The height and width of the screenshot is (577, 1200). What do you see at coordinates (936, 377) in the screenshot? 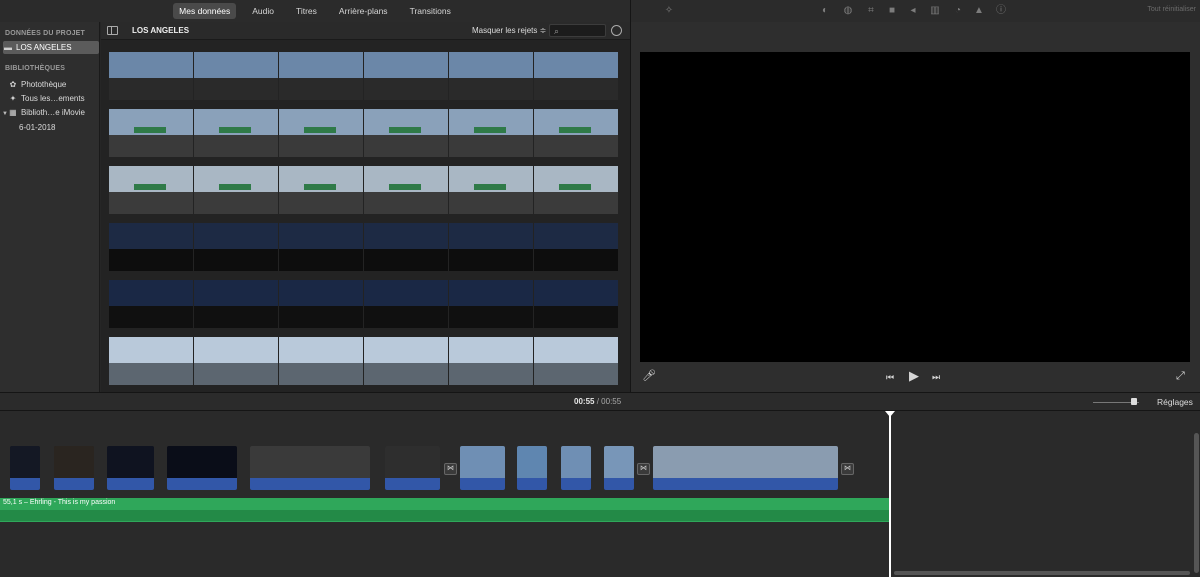
I see `skip-forward-icon: ⏭︎` at bounding box center [936, 377].